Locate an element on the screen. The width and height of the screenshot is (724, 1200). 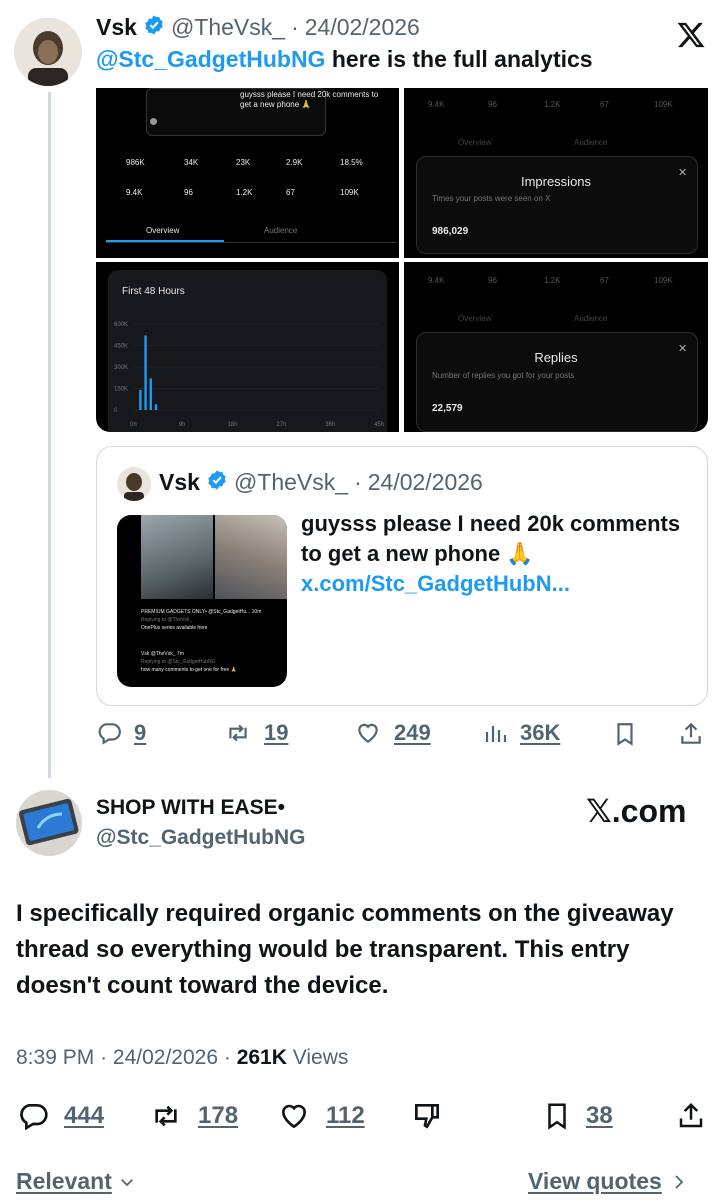
stat-2: 96 is located at coordinates (492, 280).